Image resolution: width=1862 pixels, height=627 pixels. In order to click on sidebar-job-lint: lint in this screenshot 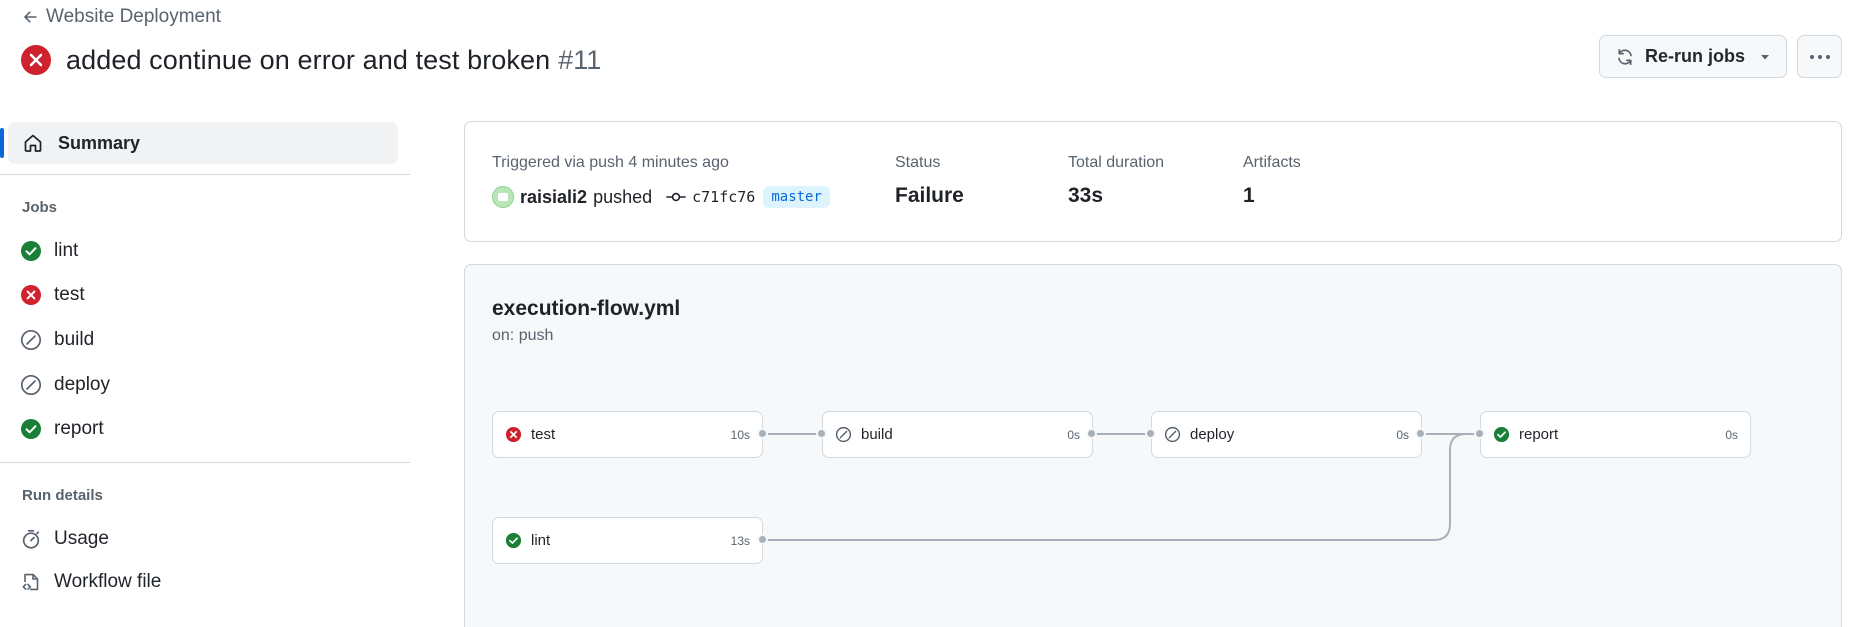, I will do `click(49, 251)`.